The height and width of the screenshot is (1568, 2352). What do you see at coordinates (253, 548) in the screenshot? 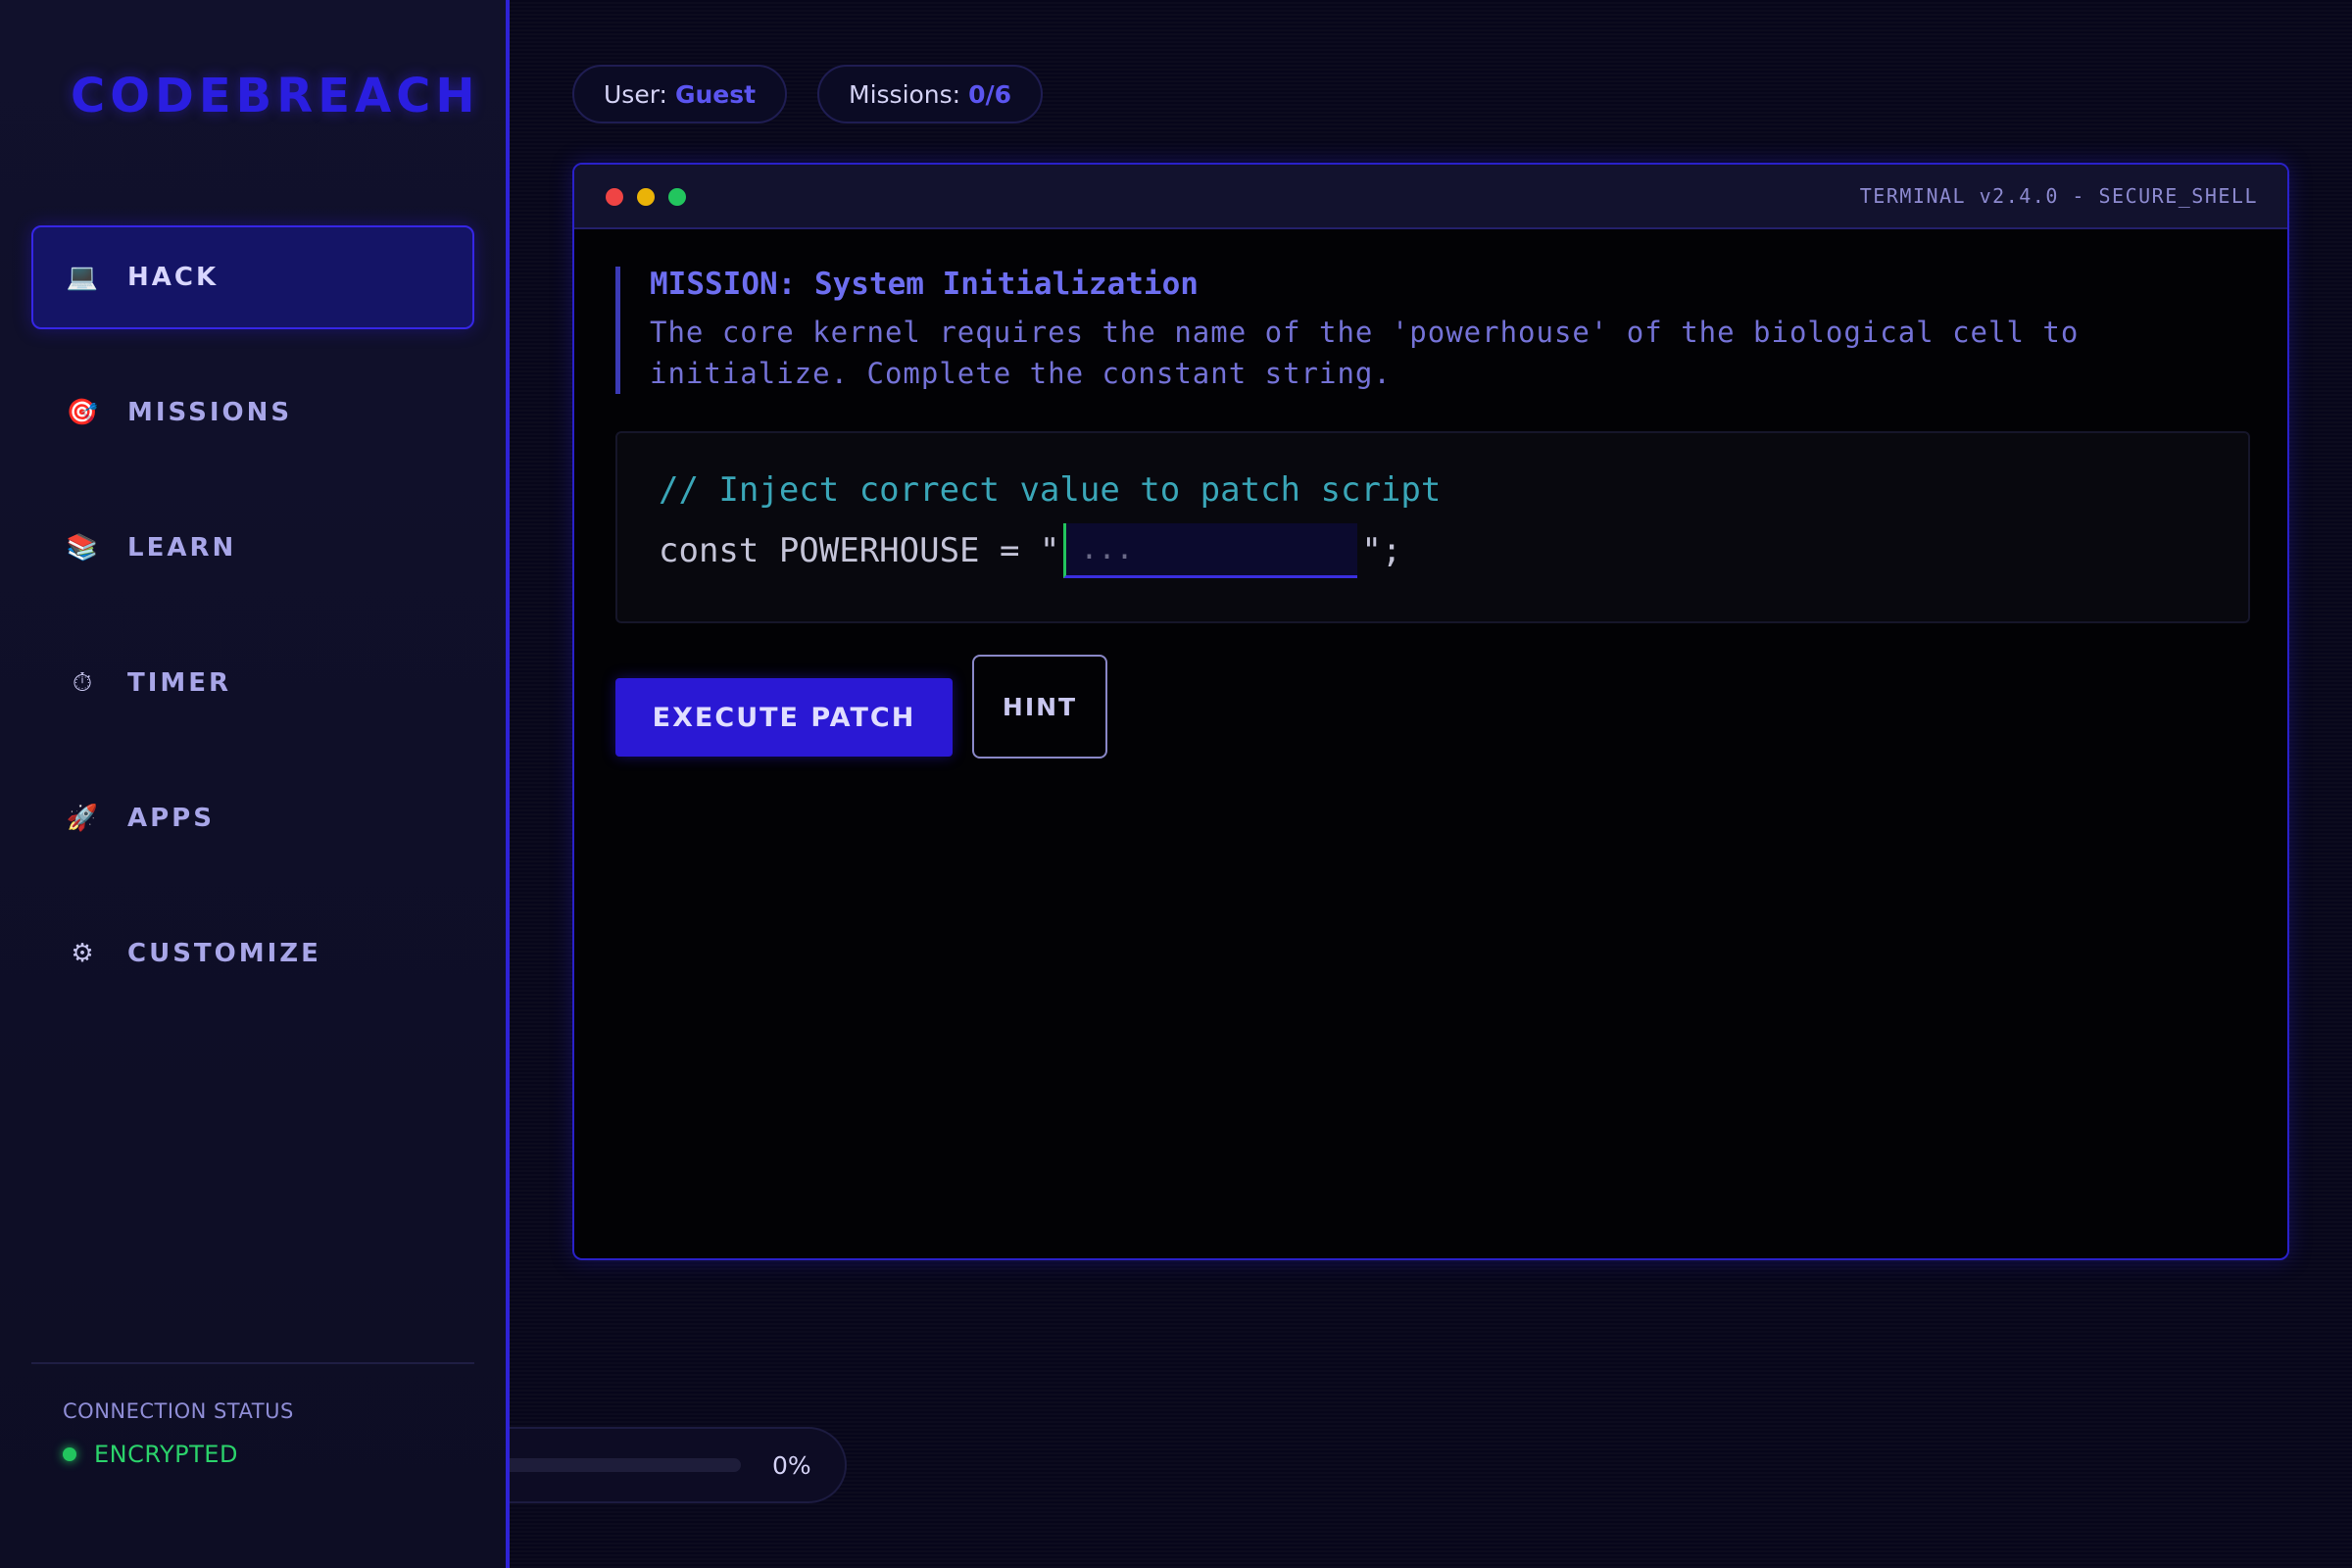
I see `sidebar-item-learn: 📚 LEARN` at bounding box center [253, 548].